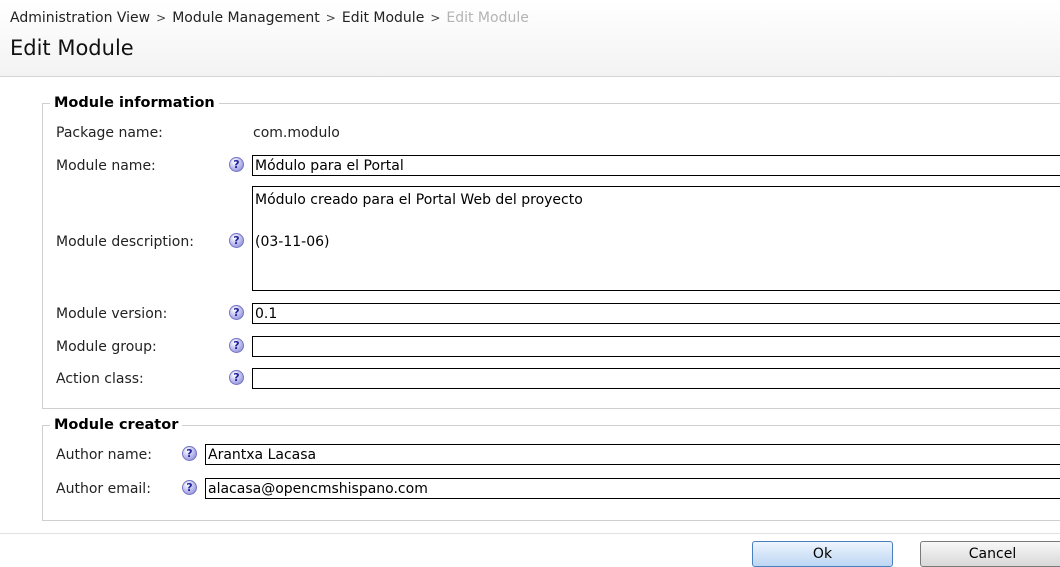 The width and height of the screenshot is (1060, 567). Describe the element at coordinates (103, 489) in the screenshot. I see `author-email-label: Author email:` at that location.